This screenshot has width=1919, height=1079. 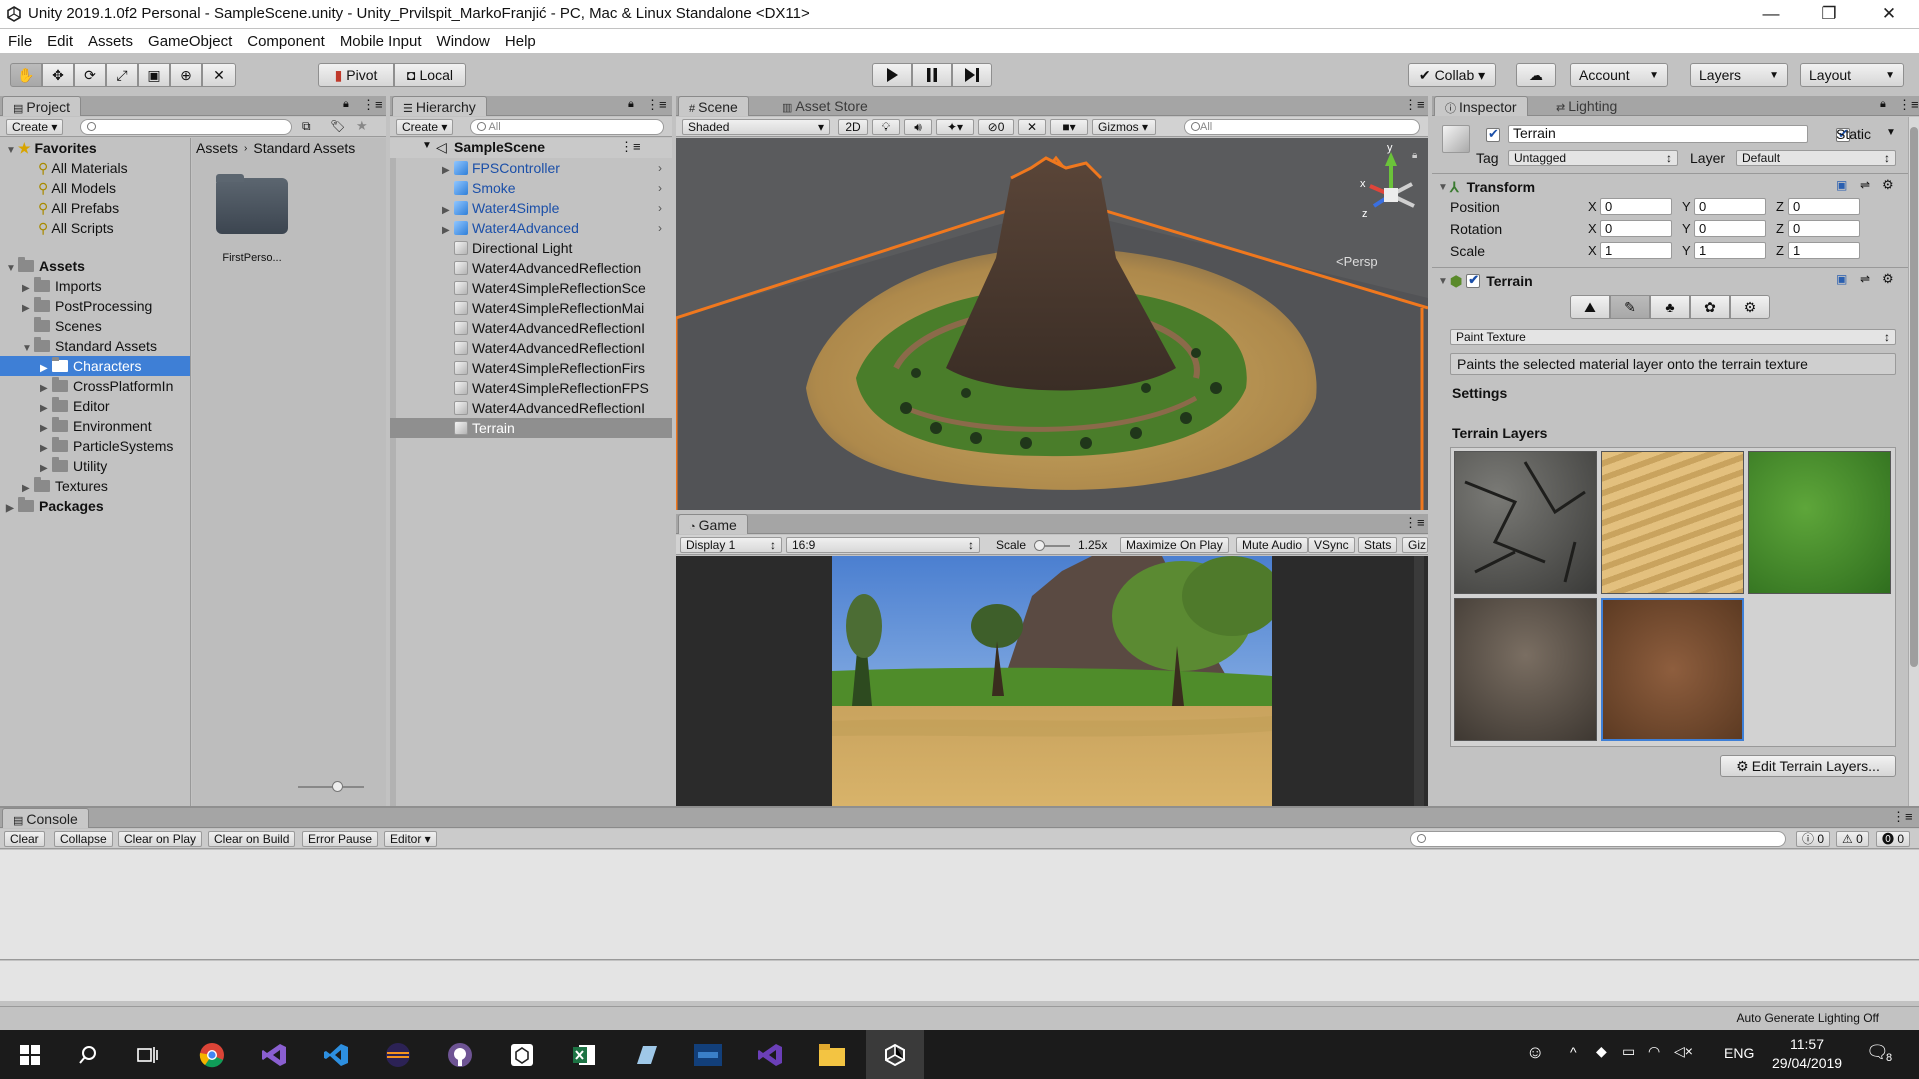 I want to click on hierarchy-item: Directional Light, so click(x=513, y=248).